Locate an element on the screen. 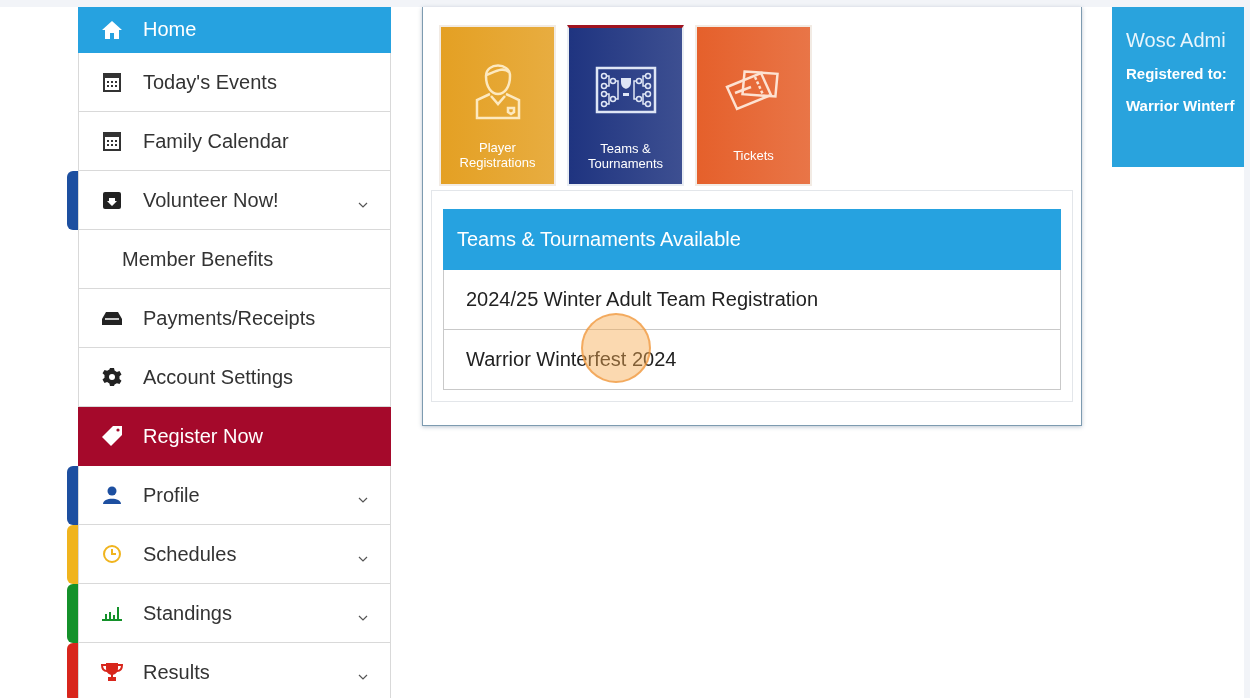  clock-icon is located at coordinates (112, 554).